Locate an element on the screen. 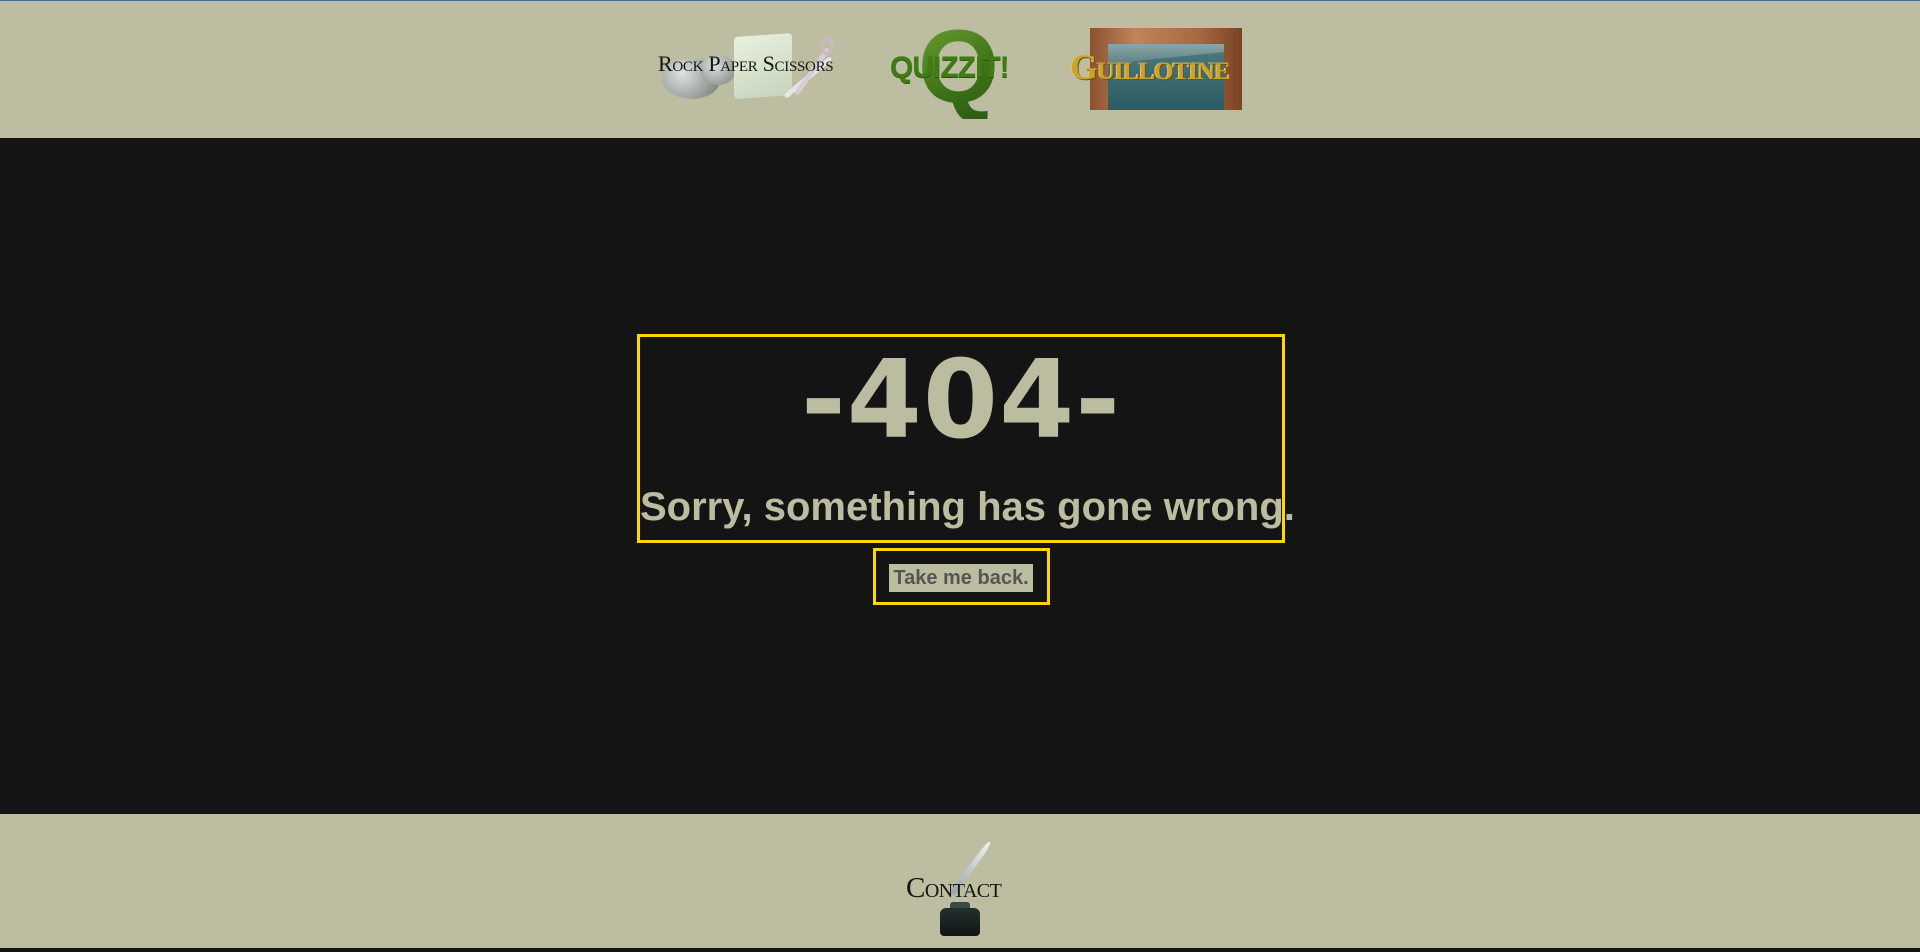  back-button-highlight: Take me back. is located at coordinates (961, 576).